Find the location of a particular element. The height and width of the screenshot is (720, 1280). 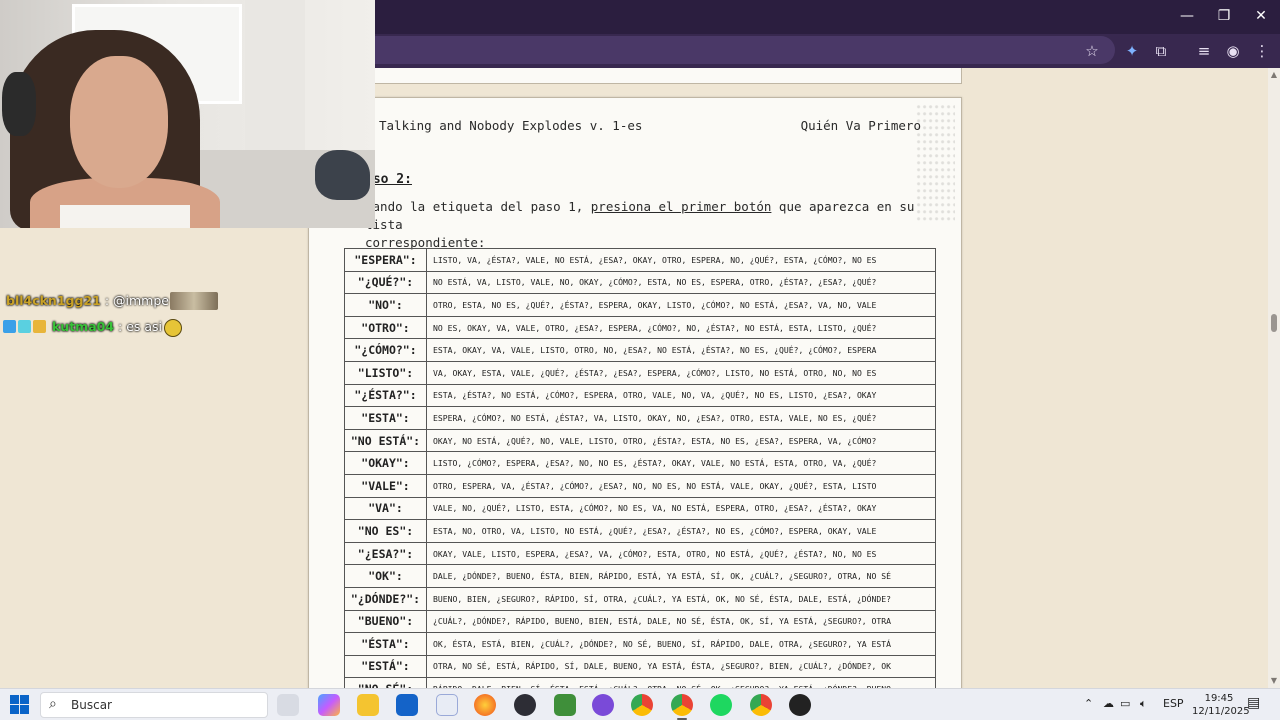

chevron-up-icon: ⌃ is located at coordinates (1088, 703).